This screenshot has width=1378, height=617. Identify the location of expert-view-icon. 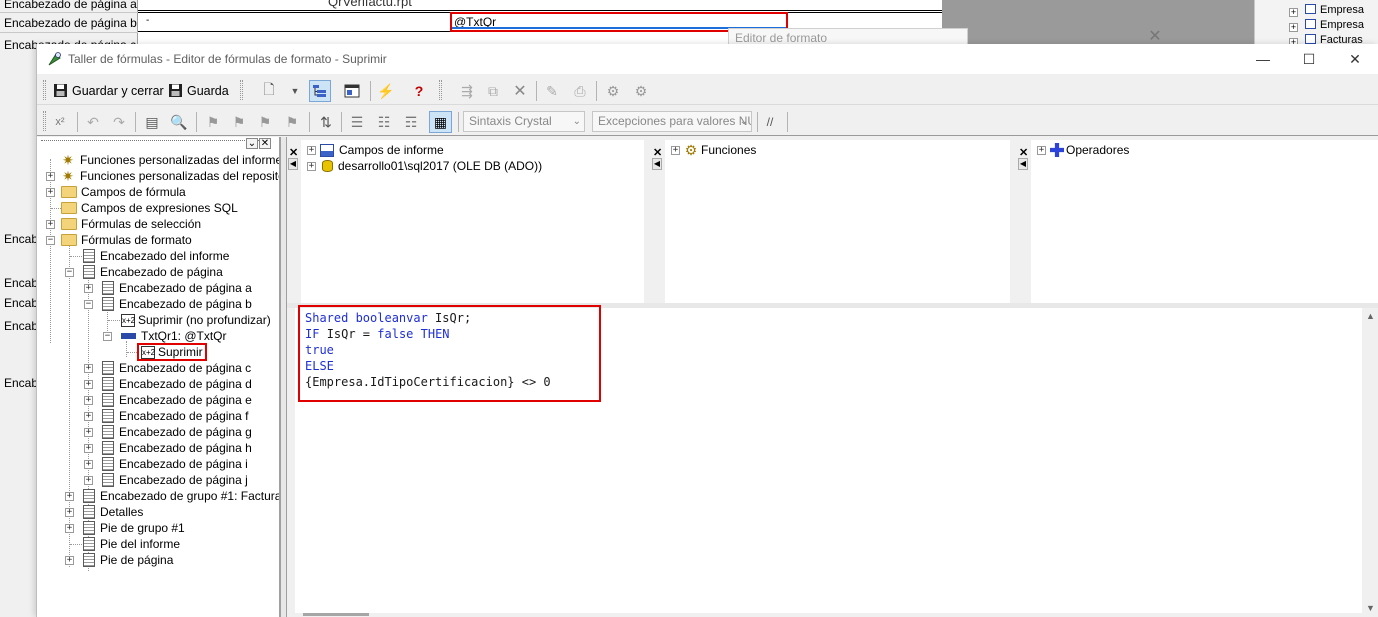
(352, 91).